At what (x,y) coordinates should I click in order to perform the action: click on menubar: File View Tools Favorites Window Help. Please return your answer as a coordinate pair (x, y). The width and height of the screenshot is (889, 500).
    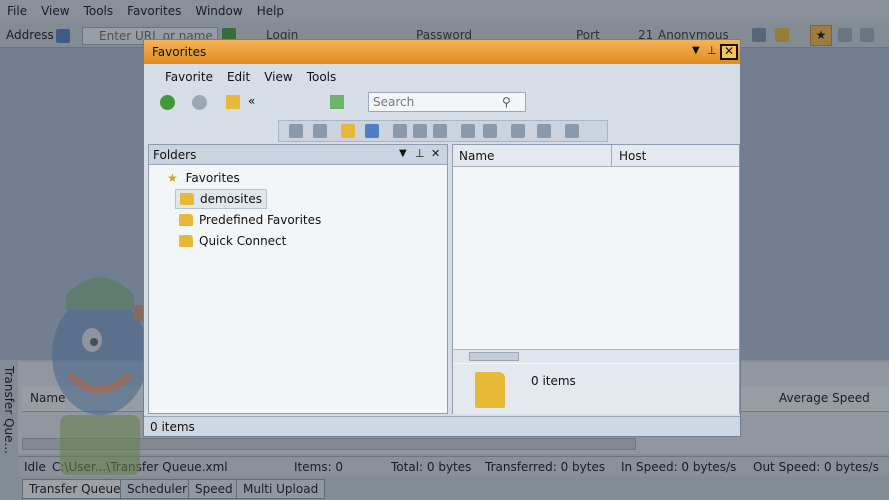
    Looking at the image, I should click on (444, 11).